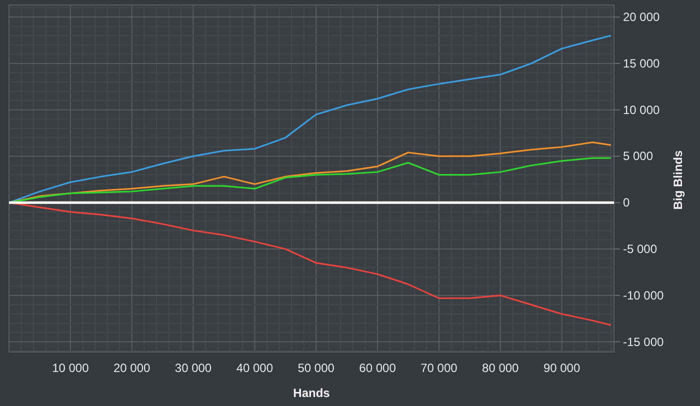 The width and height of the screenshot is (700, 406). I want to click on axis-tick-label: 70 000, so click(439, 368).